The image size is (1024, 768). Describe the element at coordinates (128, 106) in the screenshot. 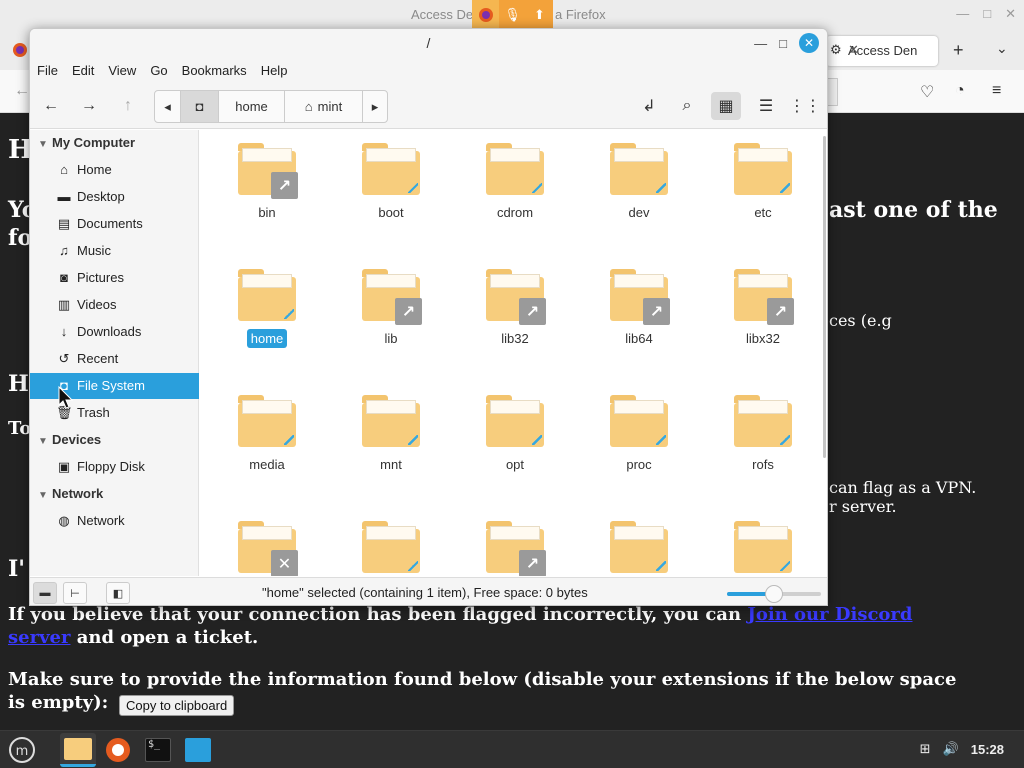

I see `up-icon: ↑` at that location.